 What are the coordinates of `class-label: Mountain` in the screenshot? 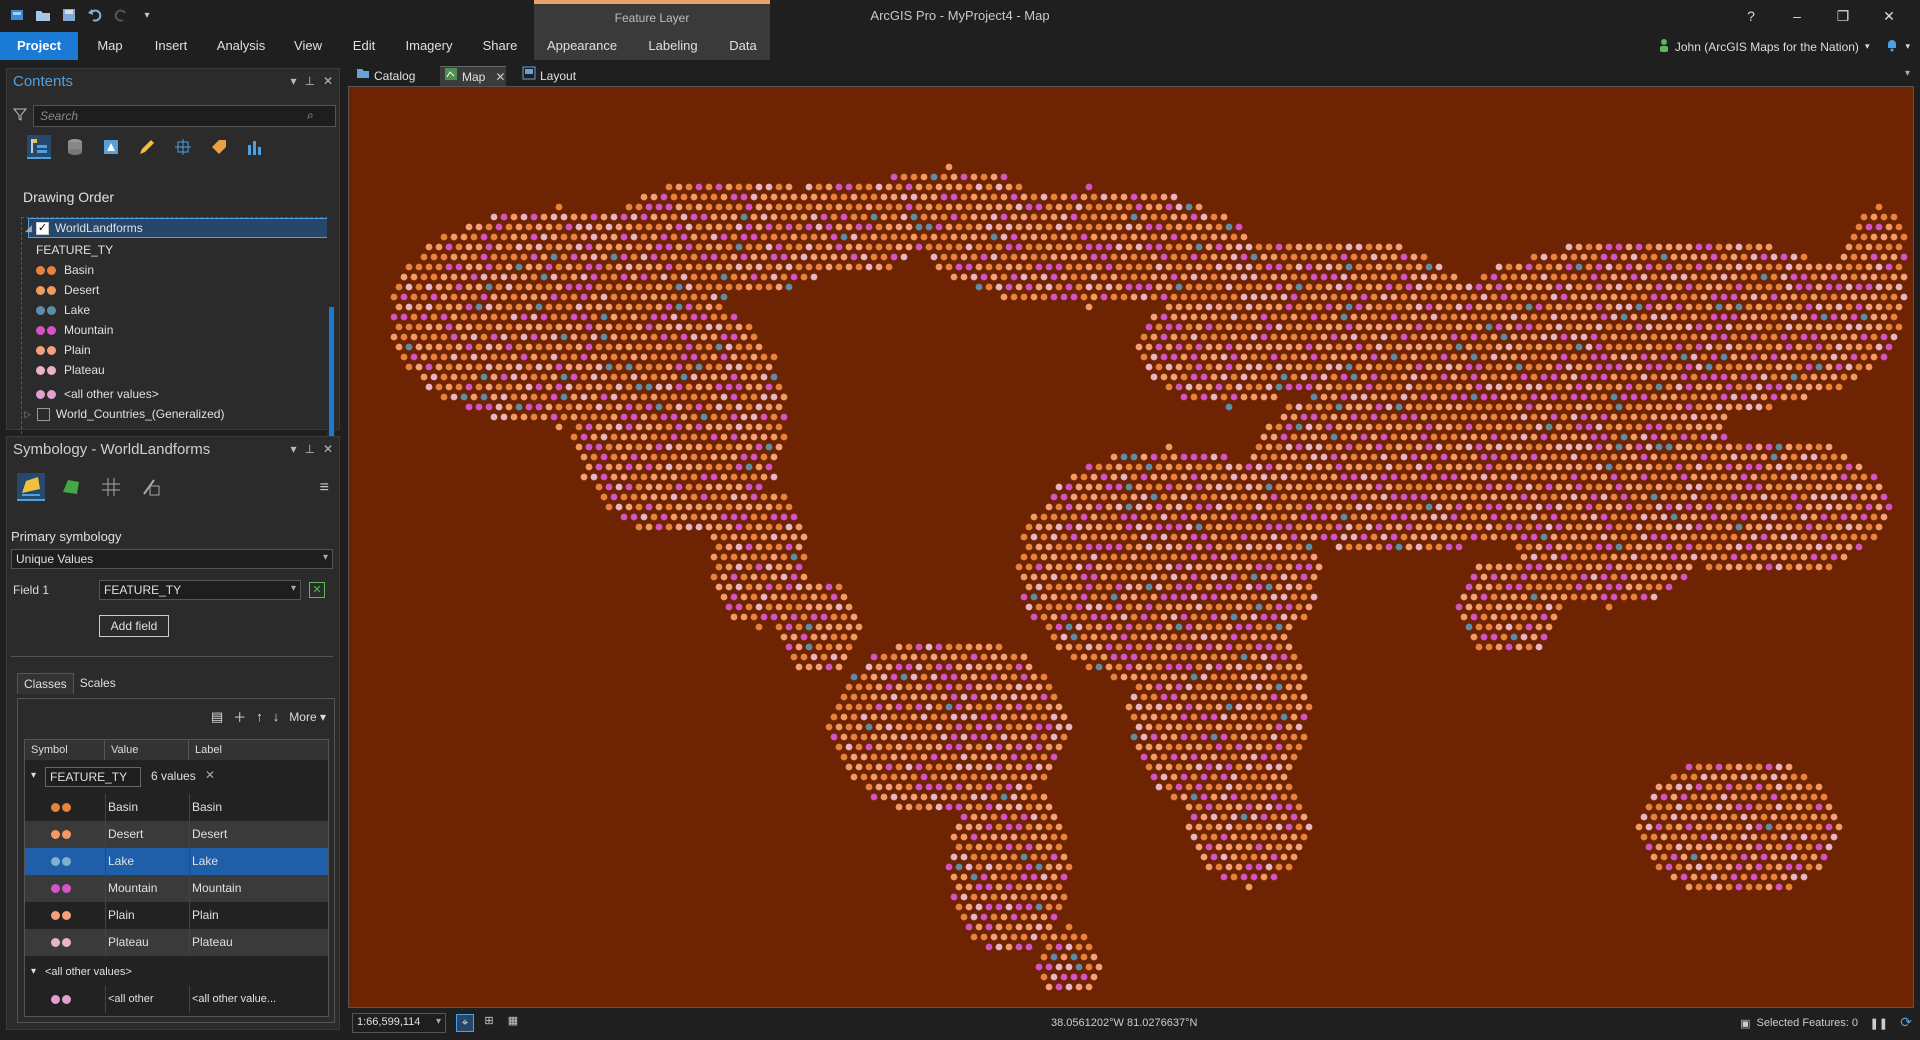 It's located at (249, 888).